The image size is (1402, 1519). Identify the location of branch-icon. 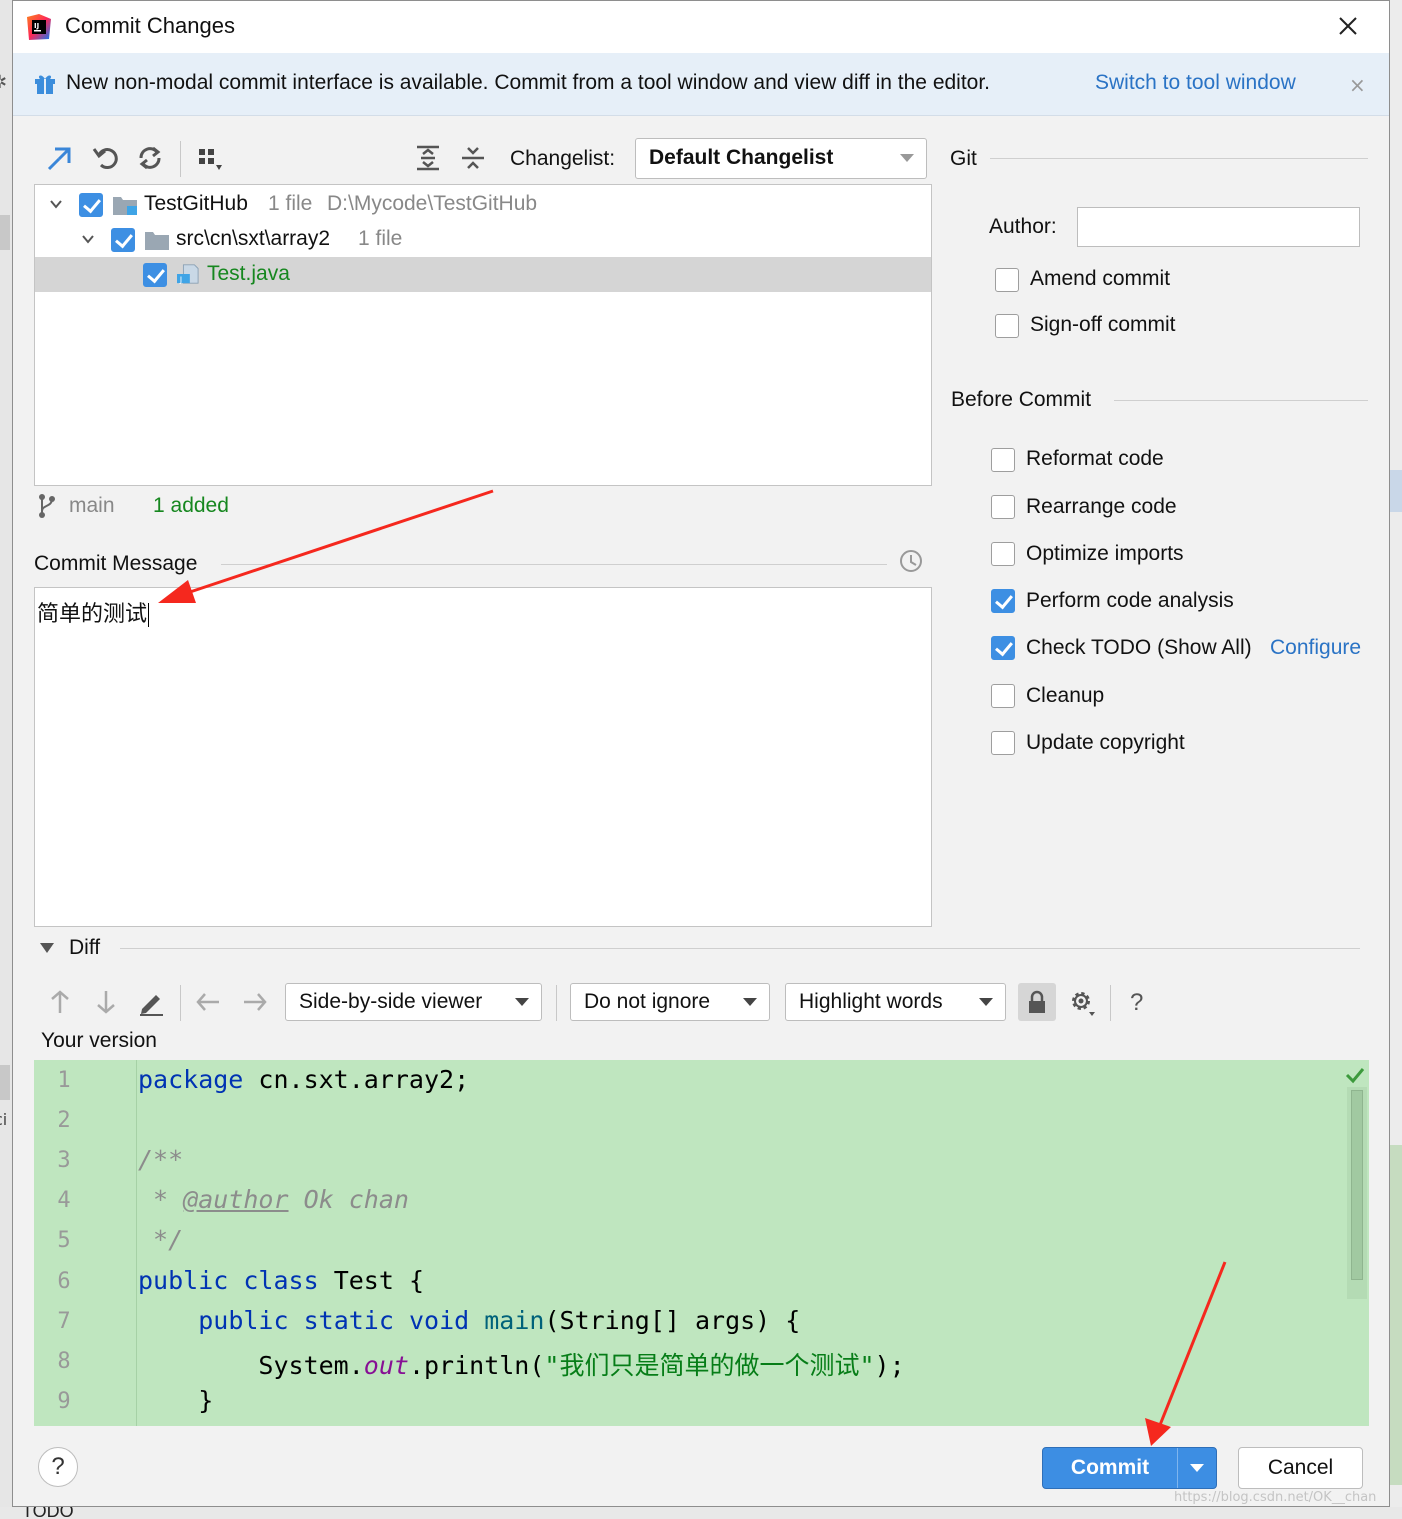
(47, 506).